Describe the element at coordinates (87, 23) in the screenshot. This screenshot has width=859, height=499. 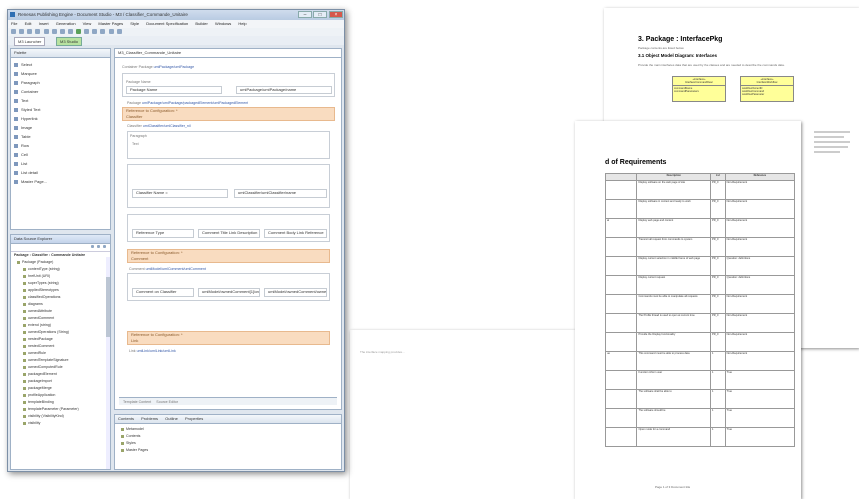
I see `menu-view: View` at that location.